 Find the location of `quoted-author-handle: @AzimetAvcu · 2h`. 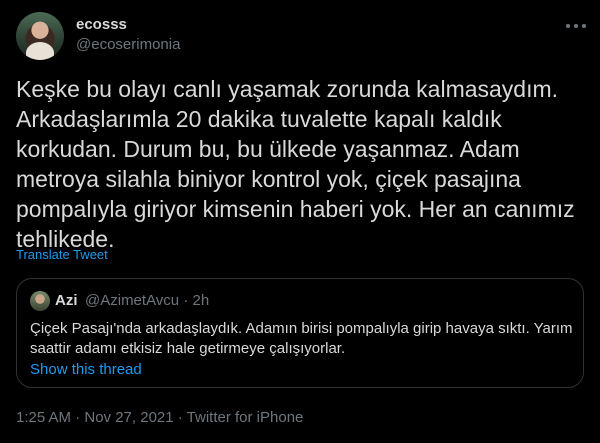

quoted-author-handle: @AzimetAvcu · 2h is located at coordinates (147, 300).